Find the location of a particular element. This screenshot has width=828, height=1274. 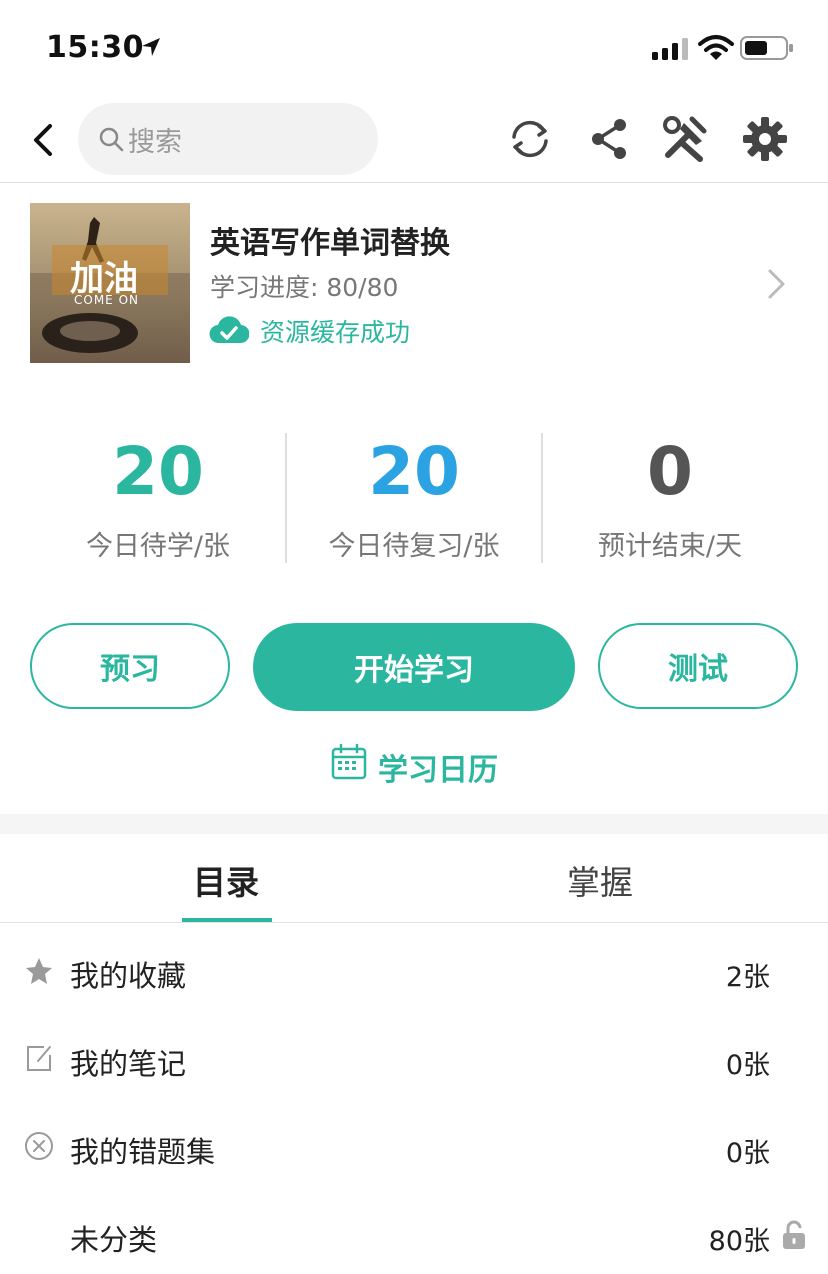

tabs-divider is located at coordinates (414, 922).